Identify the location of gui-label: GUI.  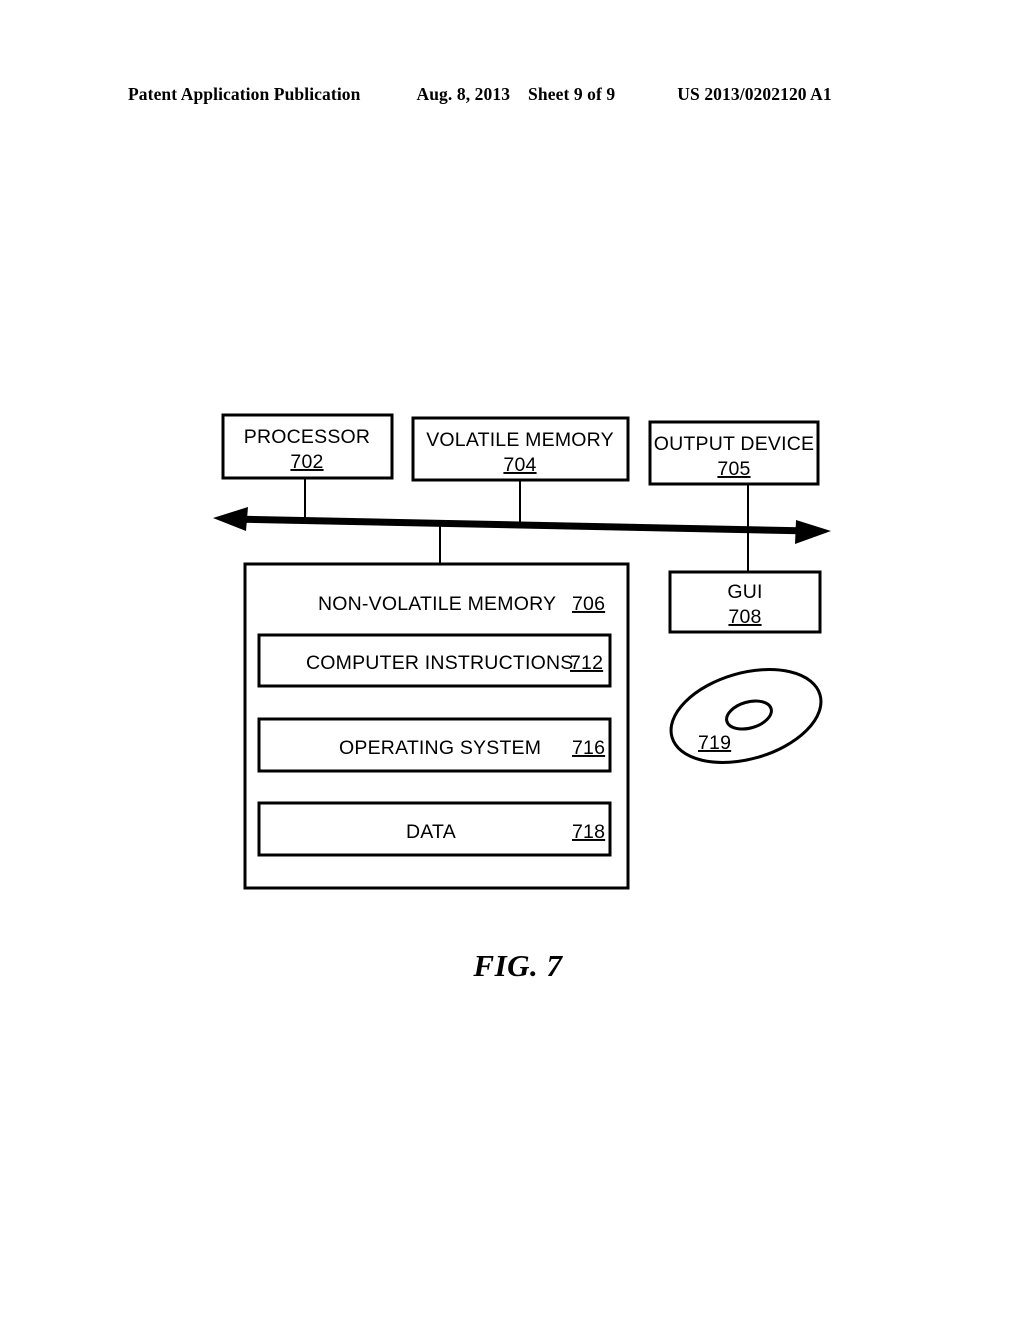
(744, 592).